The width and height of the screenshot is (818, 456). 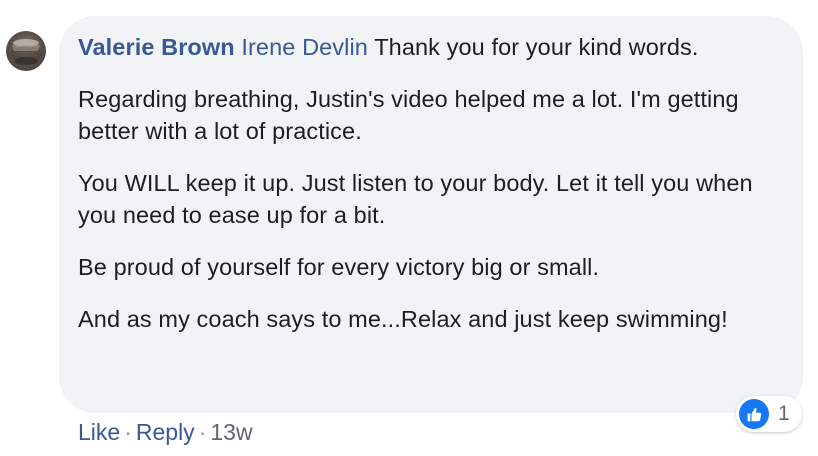 I want to click on avatar-image, so click(x=26, y=52).